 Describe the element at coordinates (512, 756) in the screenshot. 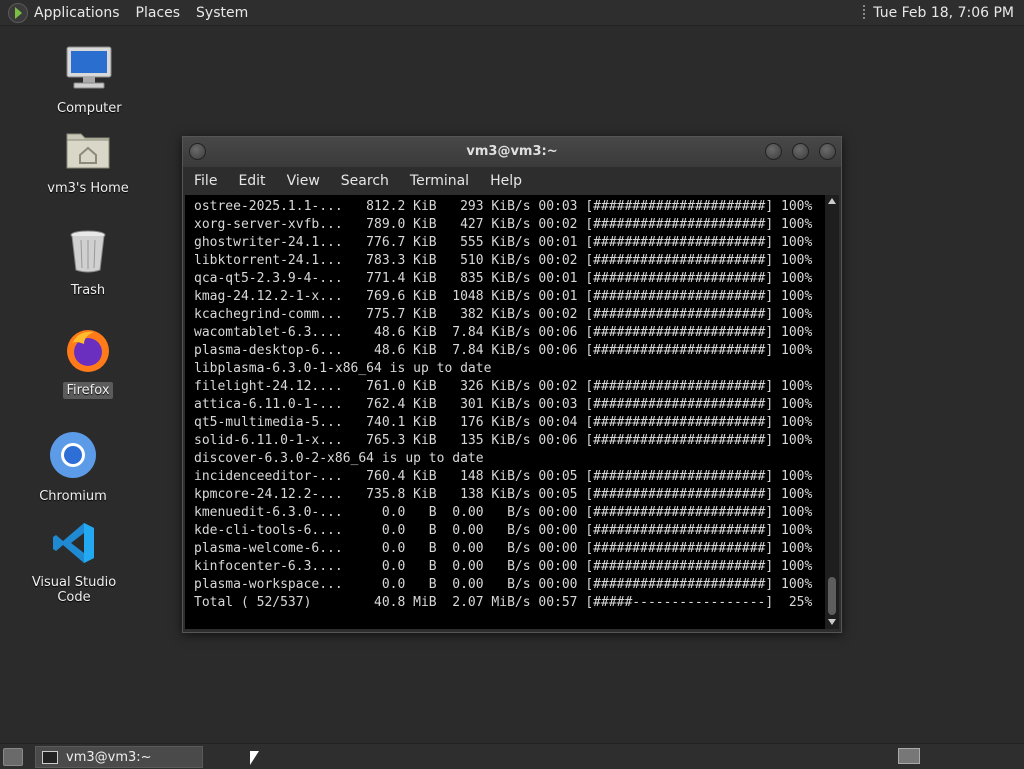

I see `bottom-panel: vm3@vm3:~` at that location.